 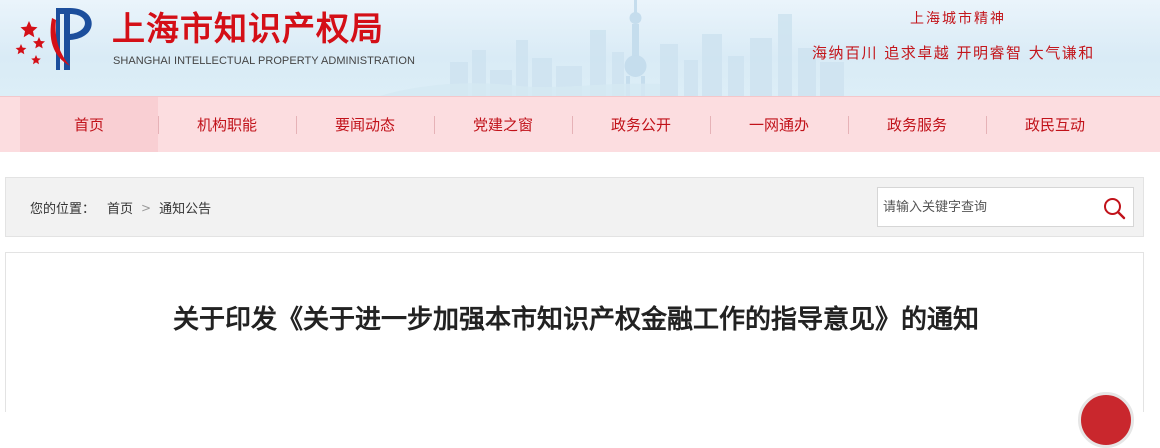 What do you see at coordinates (958, 19) in the screenshot?
I see `city-spirit-title: 上海城市精神` at bounding box center [958, 19].